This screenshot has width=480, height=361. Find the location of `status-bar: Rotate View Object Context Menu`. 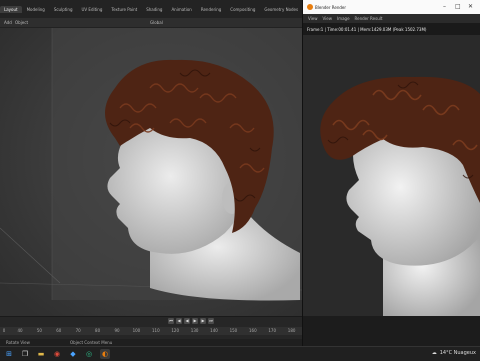

status-bar: Rotate View Object Context Menu is located at coordinates (151, 342).